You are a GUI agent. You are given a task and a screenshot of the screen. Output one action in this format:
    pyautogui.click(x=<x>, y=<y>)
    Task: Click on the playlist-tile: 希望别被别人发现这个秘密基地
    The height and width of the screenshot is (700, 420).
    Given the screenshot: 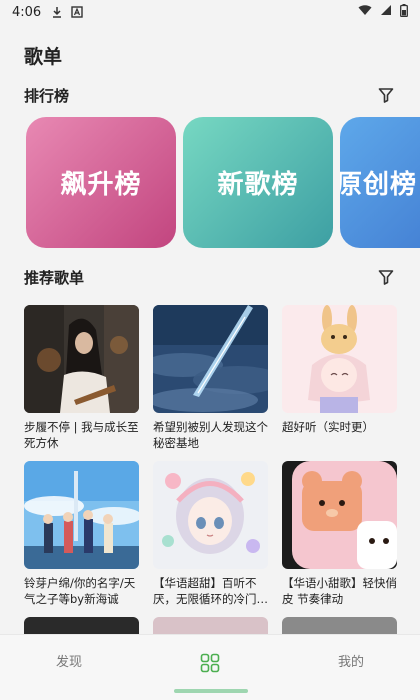 What is the action you would take?
    pyautogui.click(x=210, y=378)
    